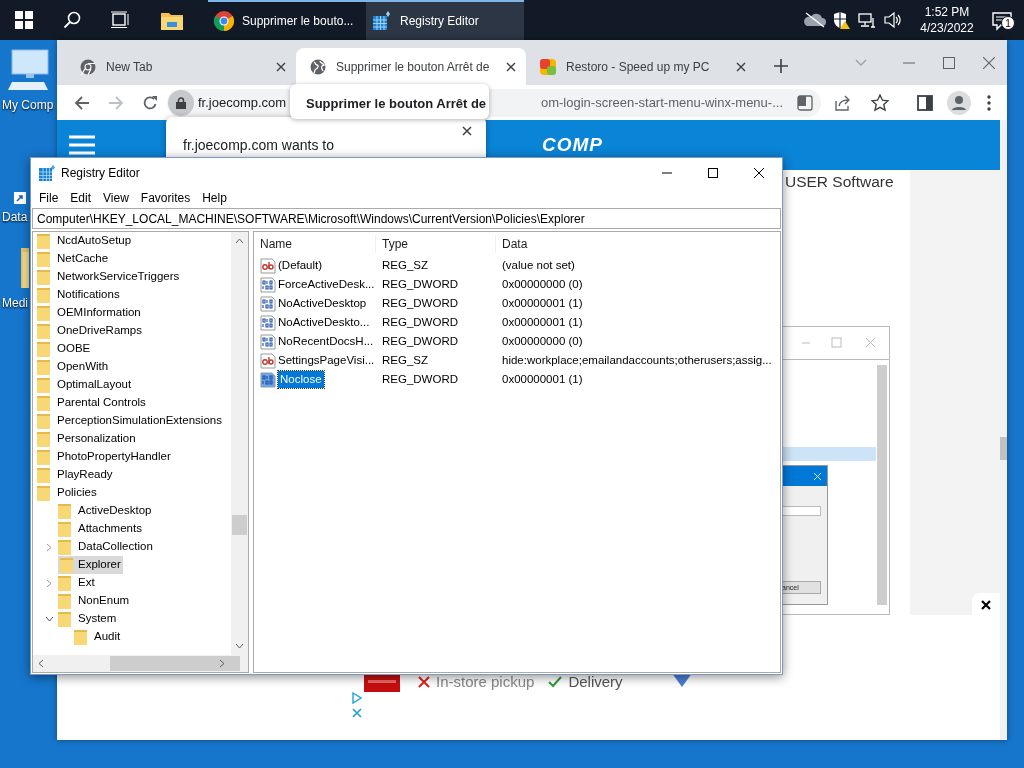 The width and height of the screenshot is (1024, 768). What do you see at coordinates (301, 379) in the screenshot?
I see `value-name: Noclose` at bounding box center [301, 379].